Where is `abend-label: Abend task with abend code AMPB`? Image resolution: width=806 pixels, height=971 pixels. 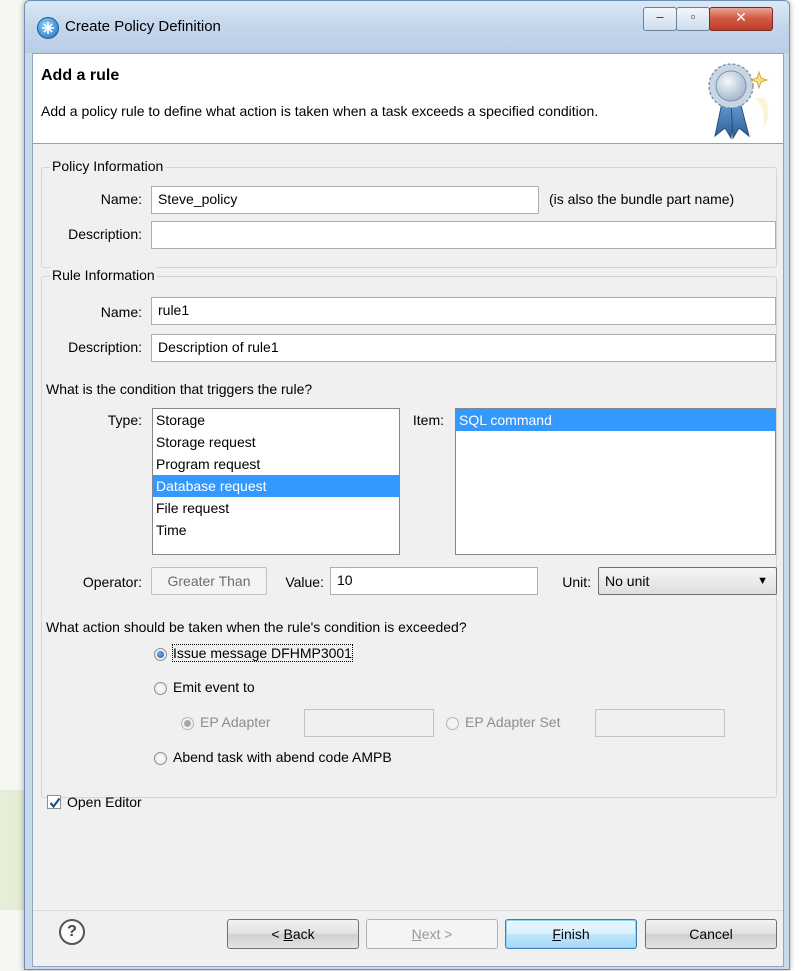
abend-label: Abend task with abend code AMPB is located at coordinates (282, 757).